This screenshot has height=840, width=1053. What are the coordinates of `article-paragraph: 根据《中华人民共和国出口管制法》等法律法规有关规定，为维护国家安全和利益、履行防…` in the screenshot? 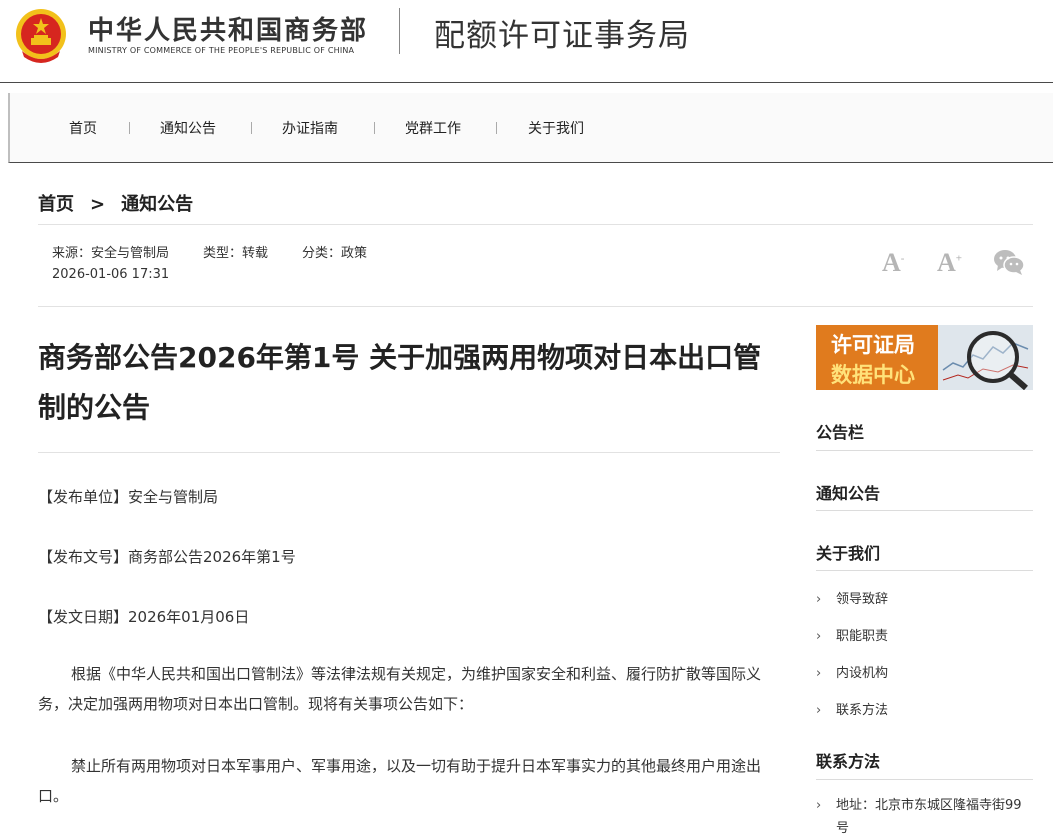 It's located at (400, 689).